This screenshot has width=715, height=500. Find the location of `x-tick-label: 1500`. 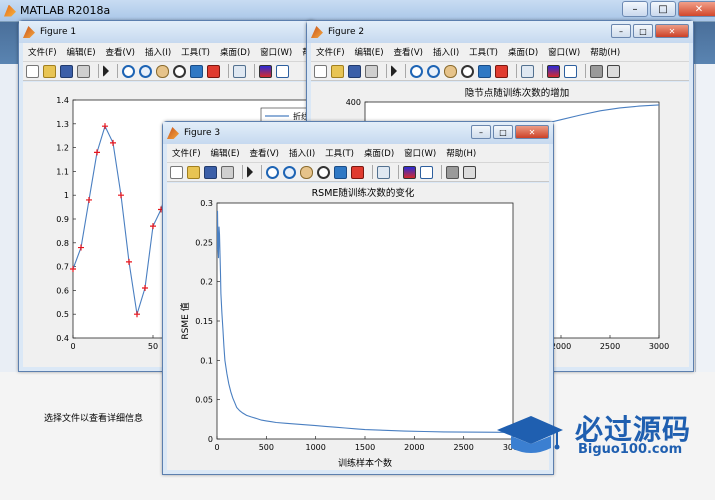

x-tick-label: 1500 is located at coordinates (365, 447).